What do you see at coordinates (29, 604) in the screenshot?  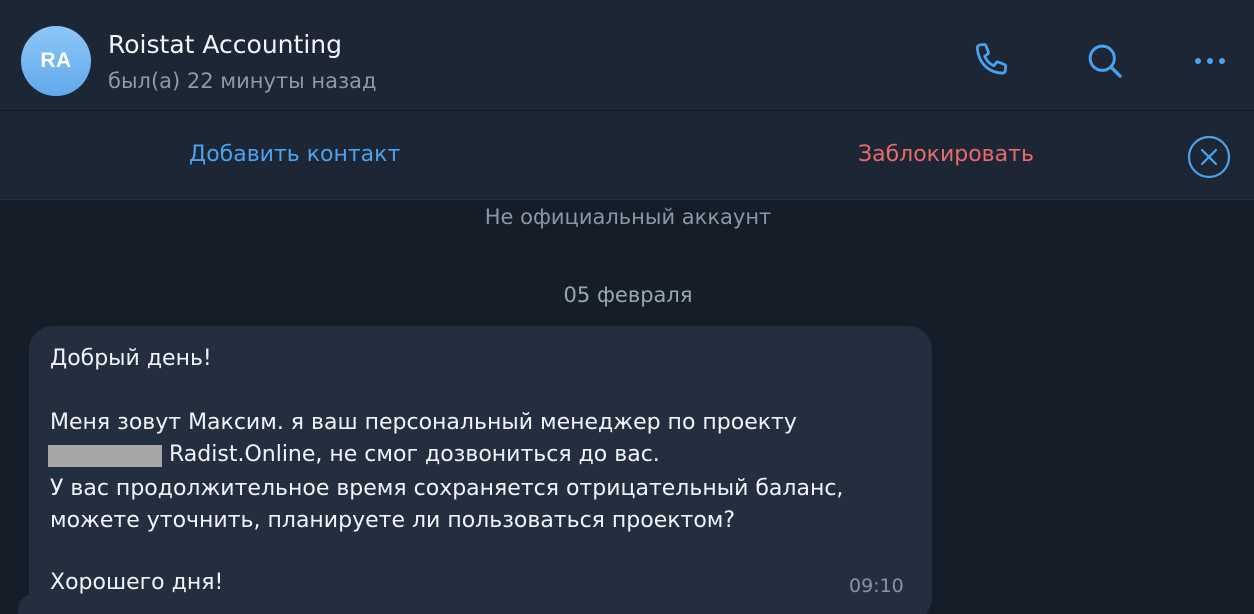 I see `message-bubble-tail` at bounding box center [29, 604].